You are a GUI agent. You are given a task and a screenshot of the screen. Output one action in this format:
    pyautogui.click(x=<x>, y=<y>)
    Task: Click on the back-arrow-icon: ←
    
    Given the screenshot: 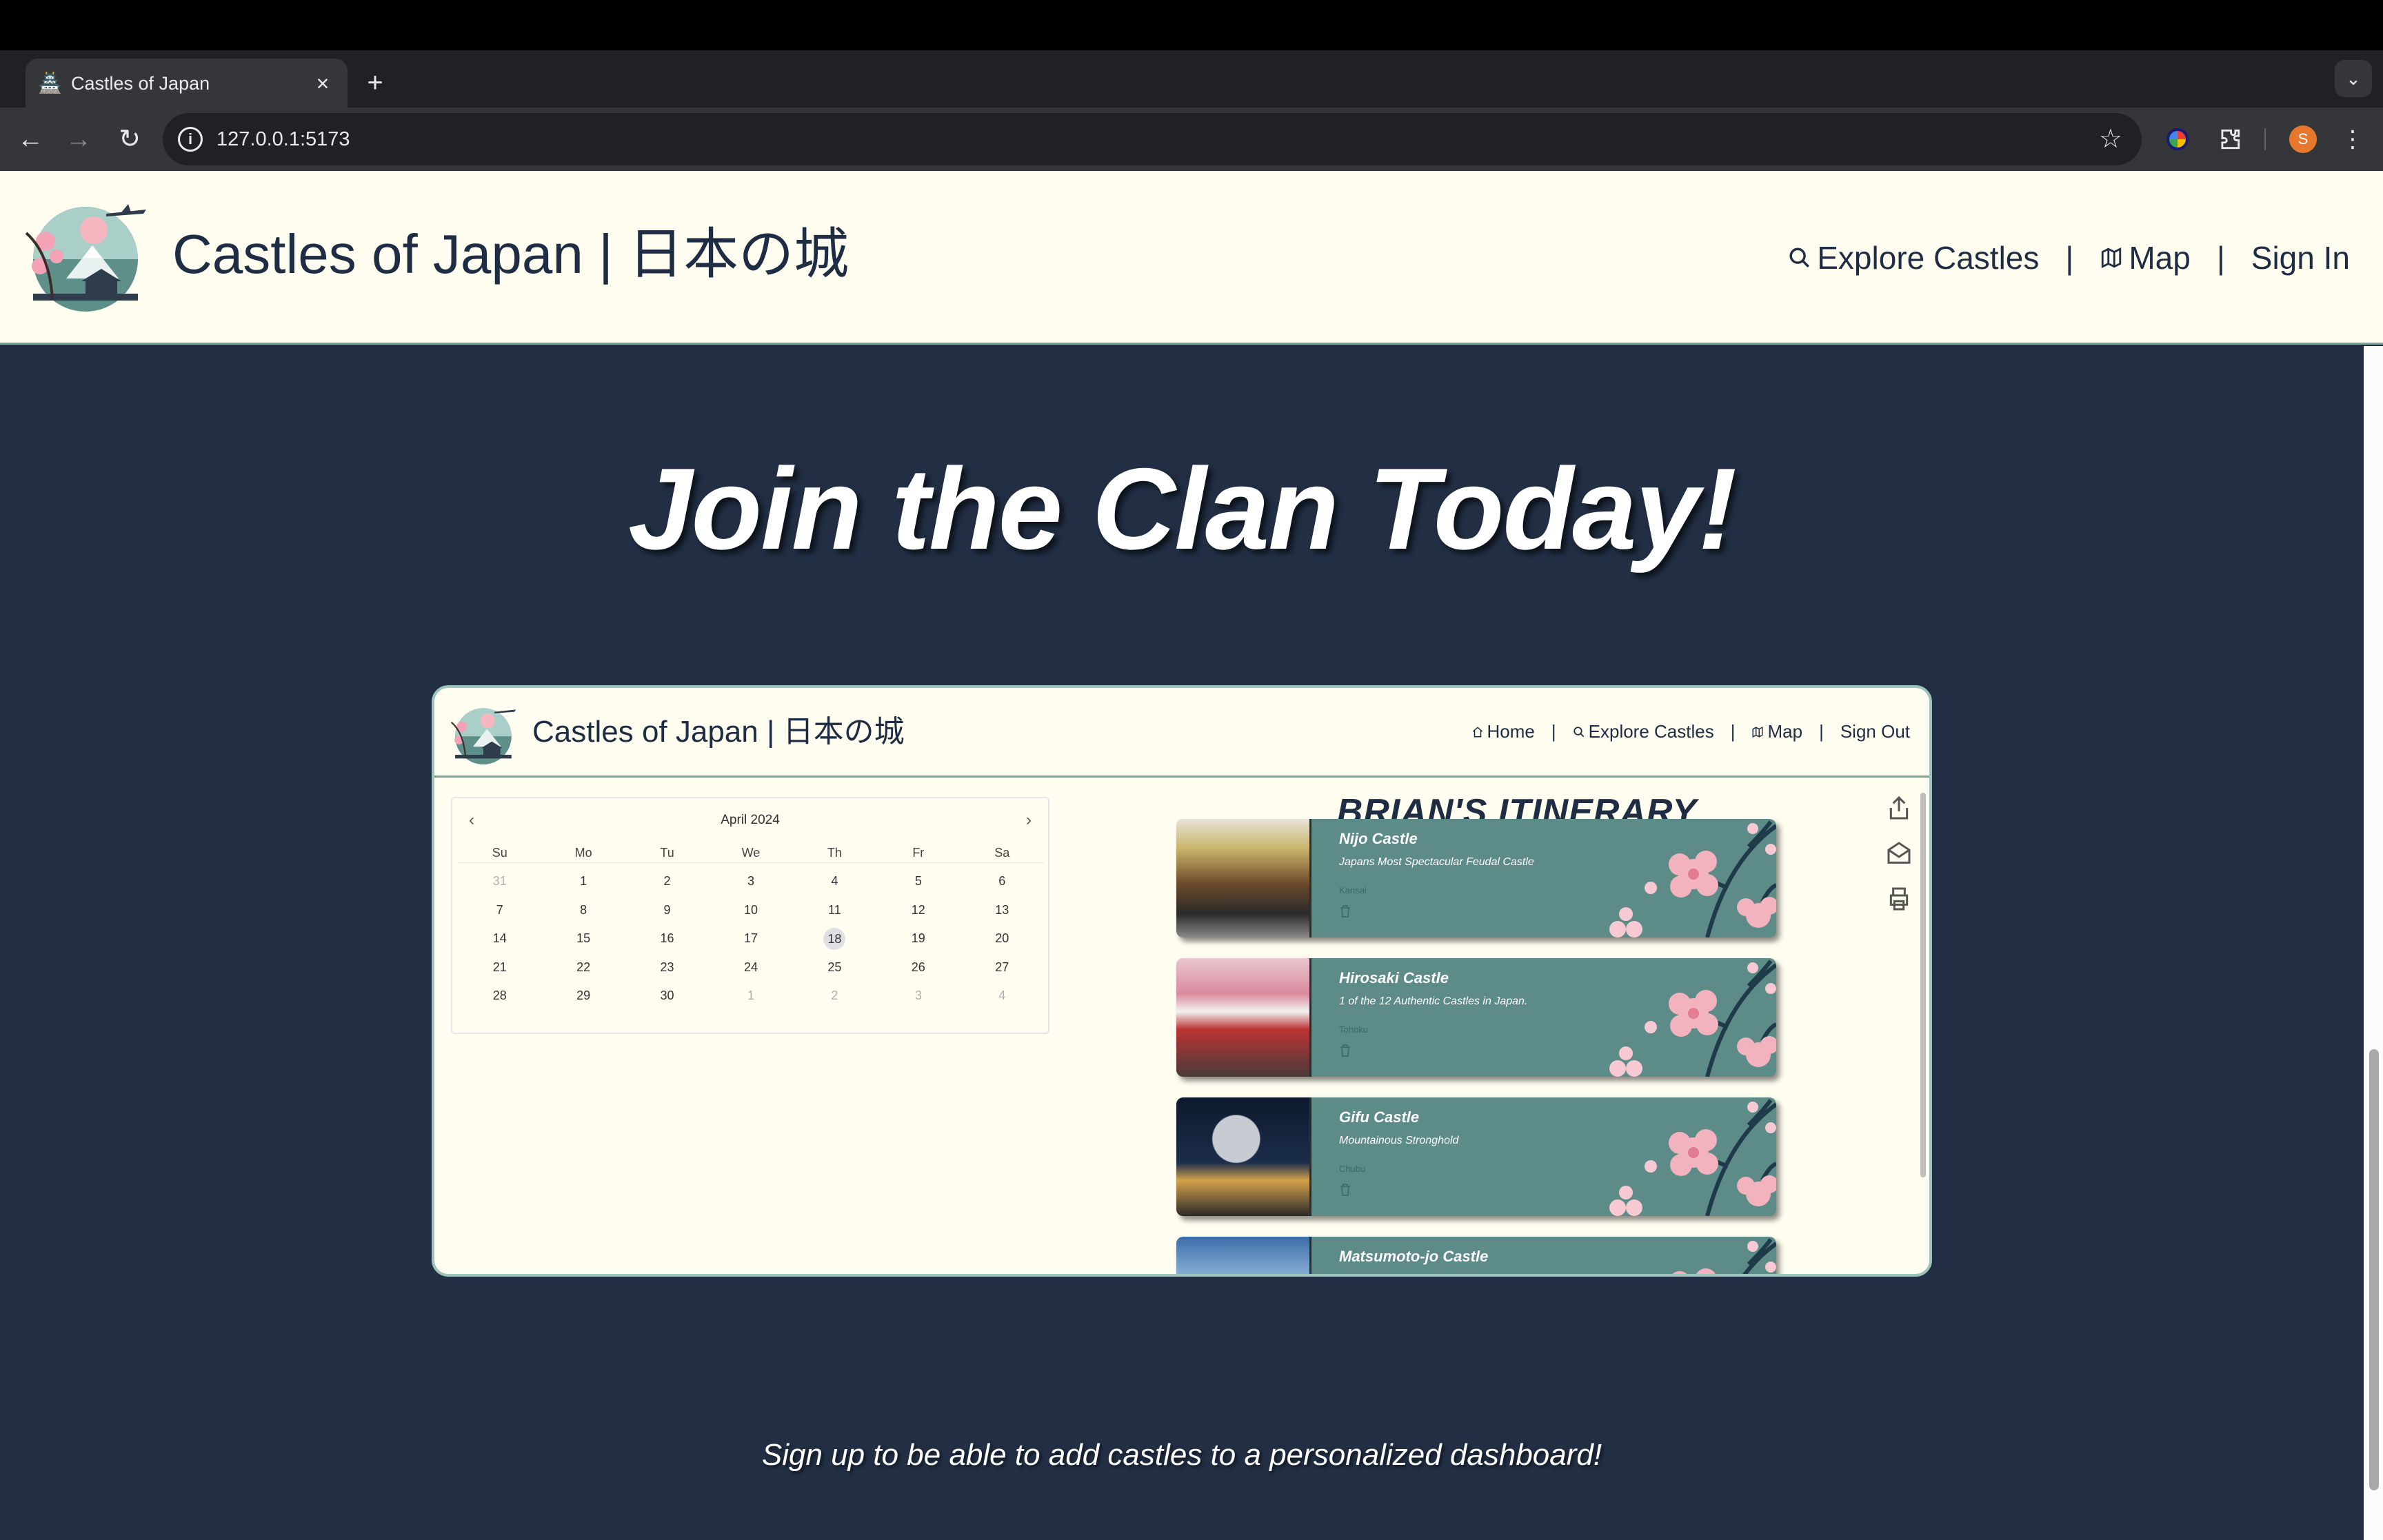 What is the action you would take?
    pyautogui.click(x=30, y=139)
    